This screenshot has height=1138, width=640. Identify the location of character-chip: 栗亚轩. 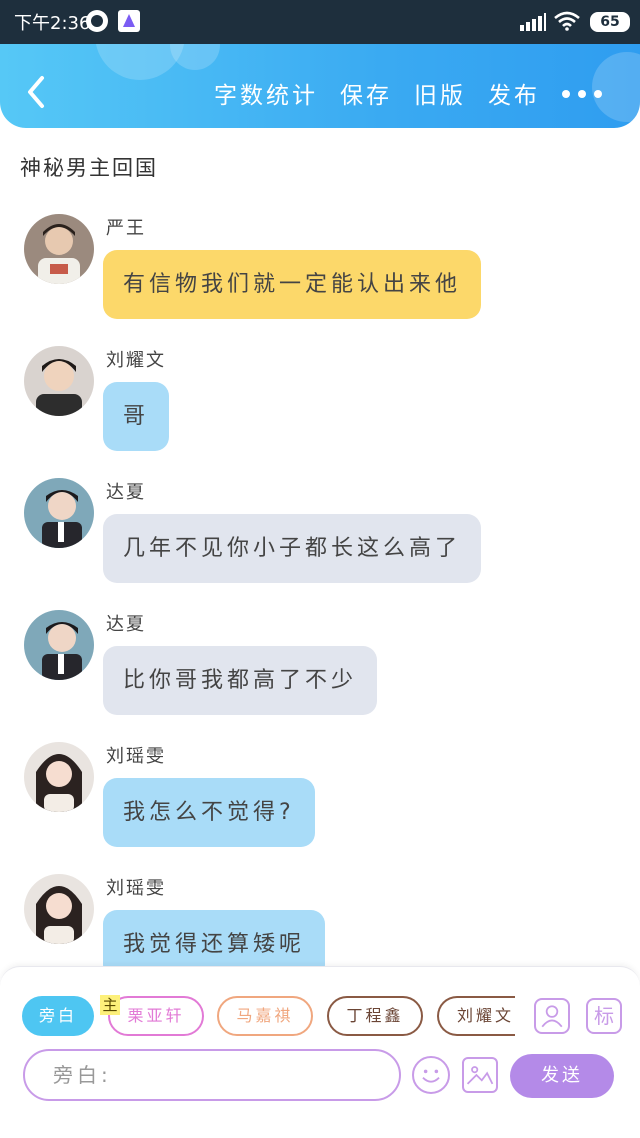
(156, 1016).